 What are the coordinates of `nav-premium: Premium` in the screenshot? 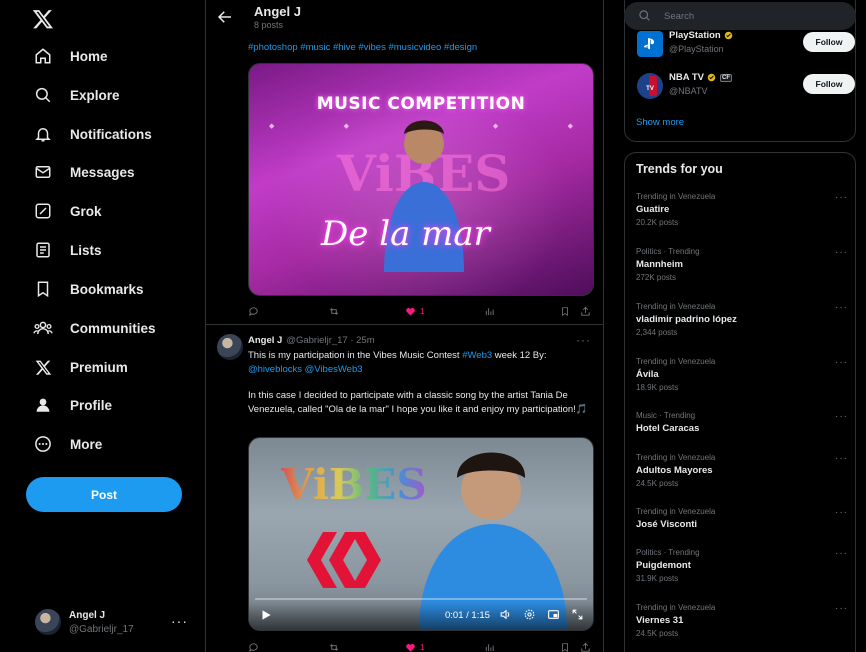 It's located at (80, 367).